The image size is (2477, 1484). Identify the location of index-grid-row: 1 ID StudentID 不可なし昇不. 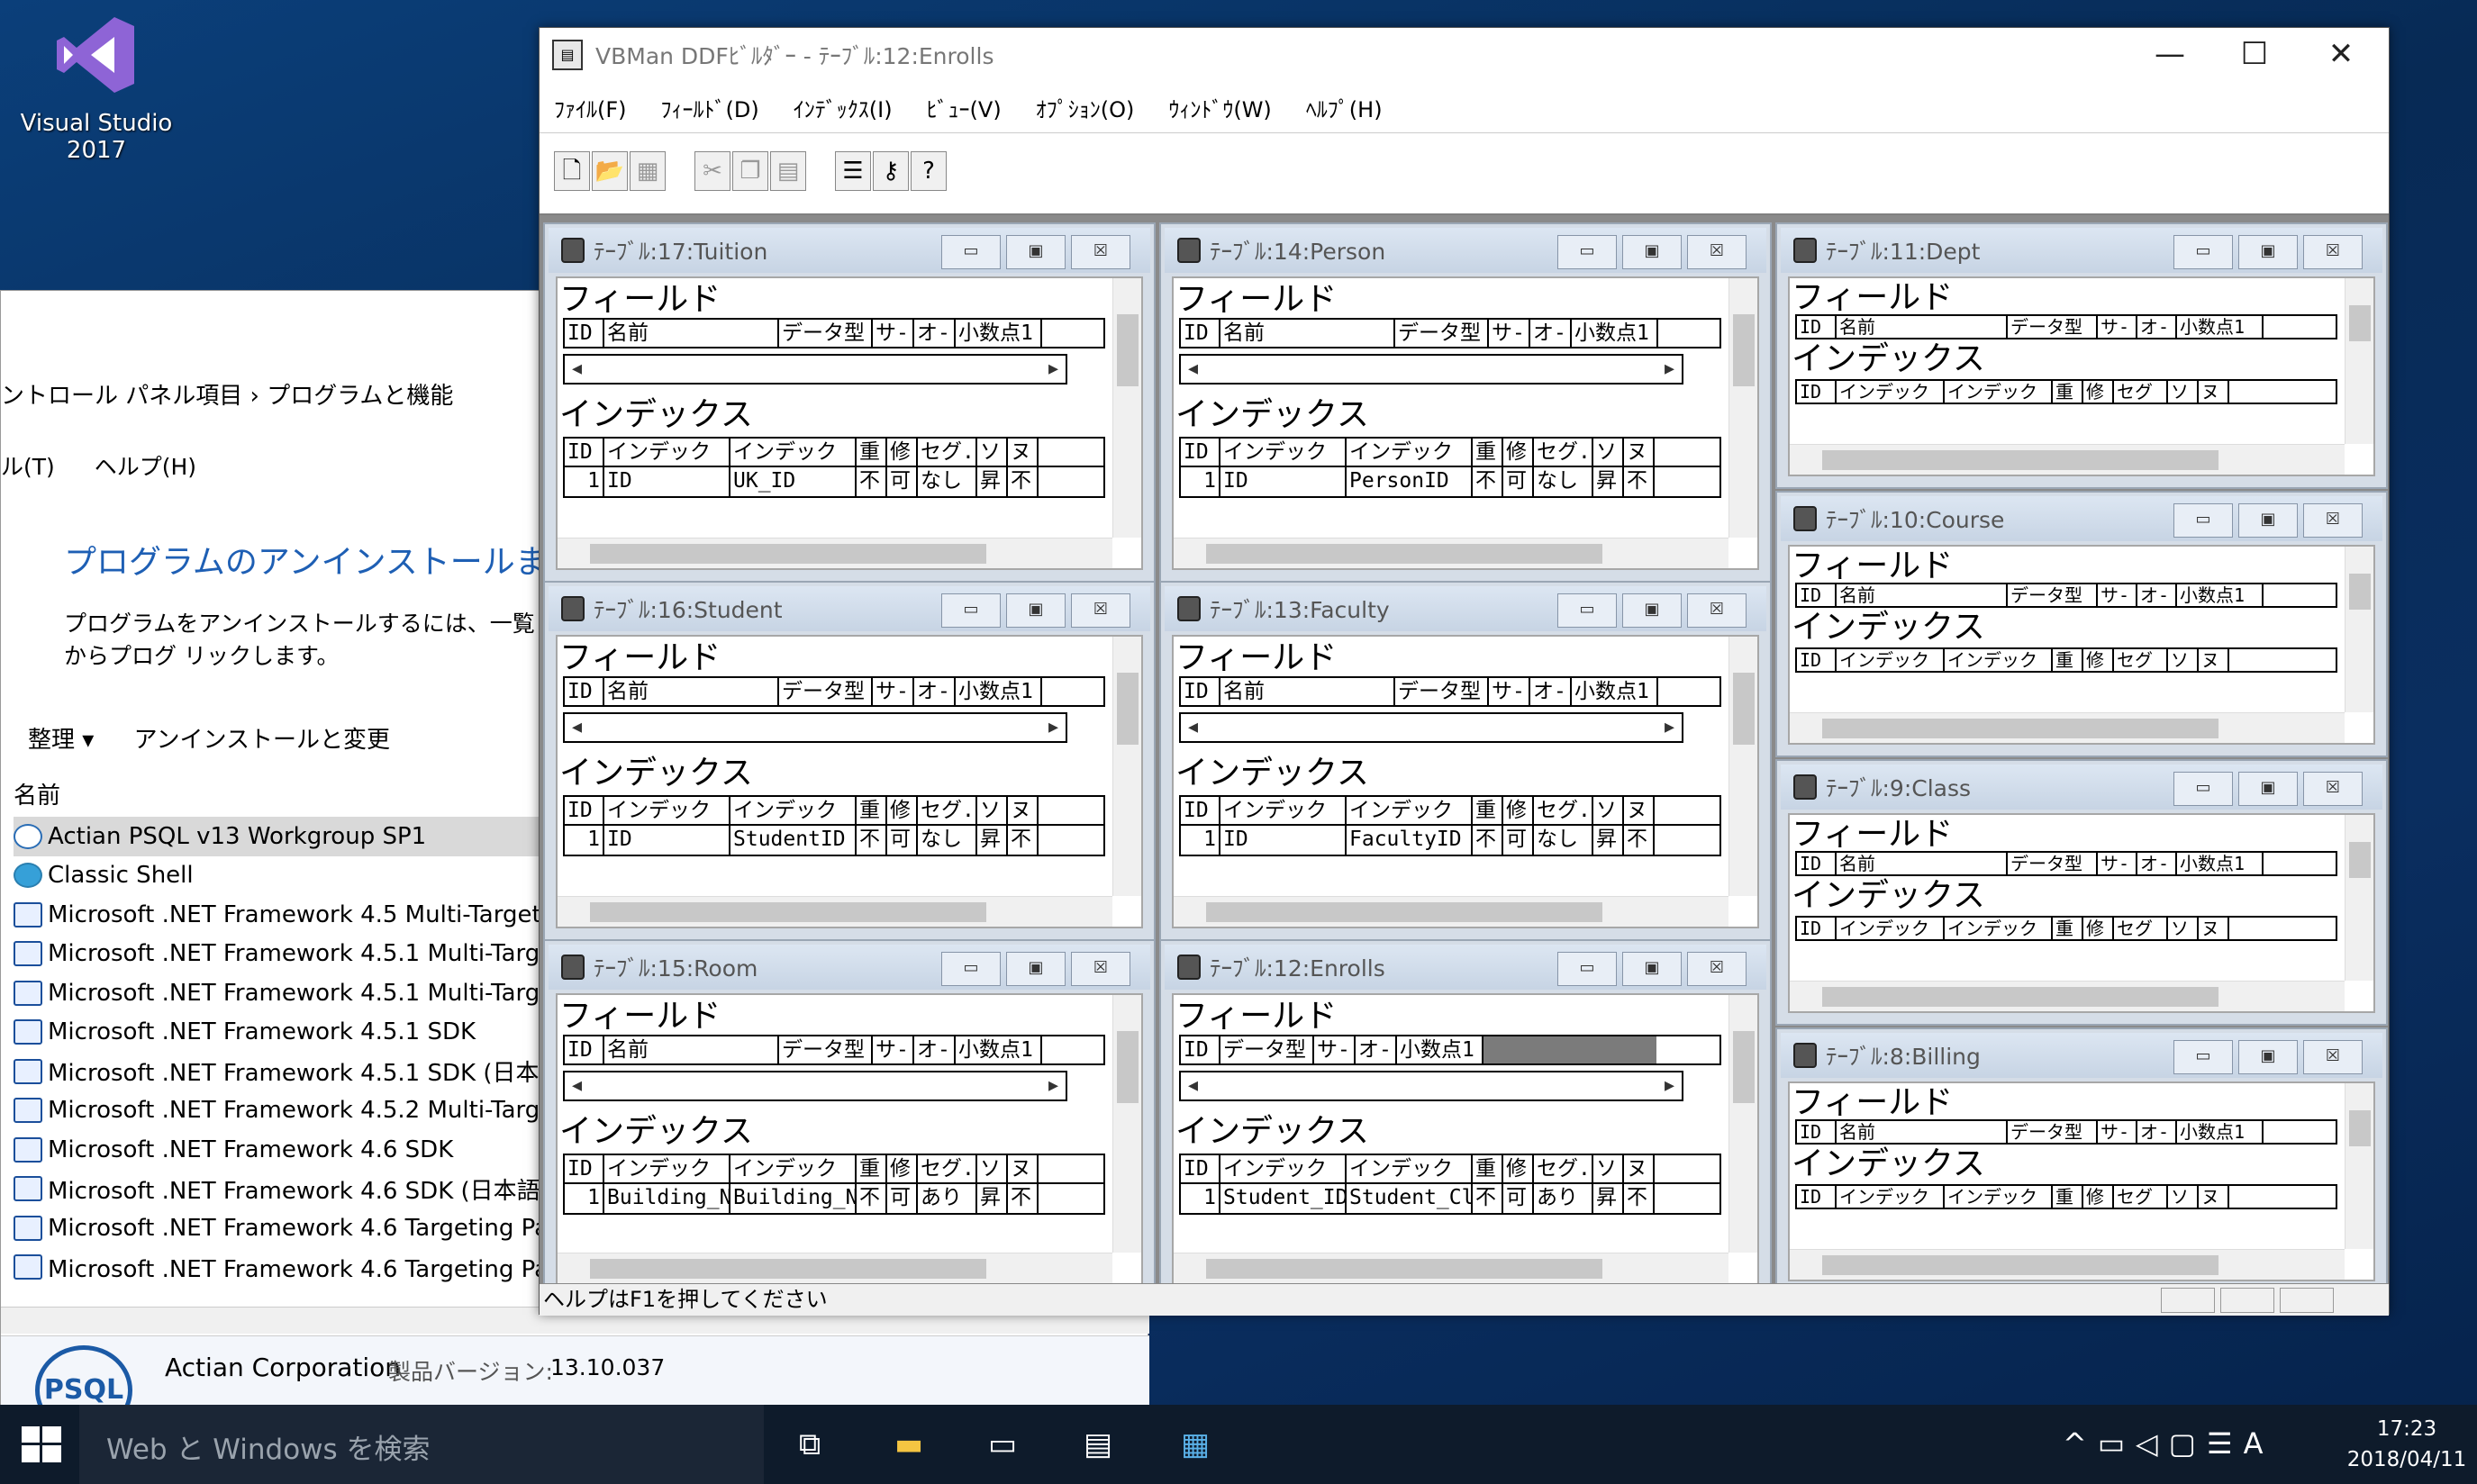
(834, 841).